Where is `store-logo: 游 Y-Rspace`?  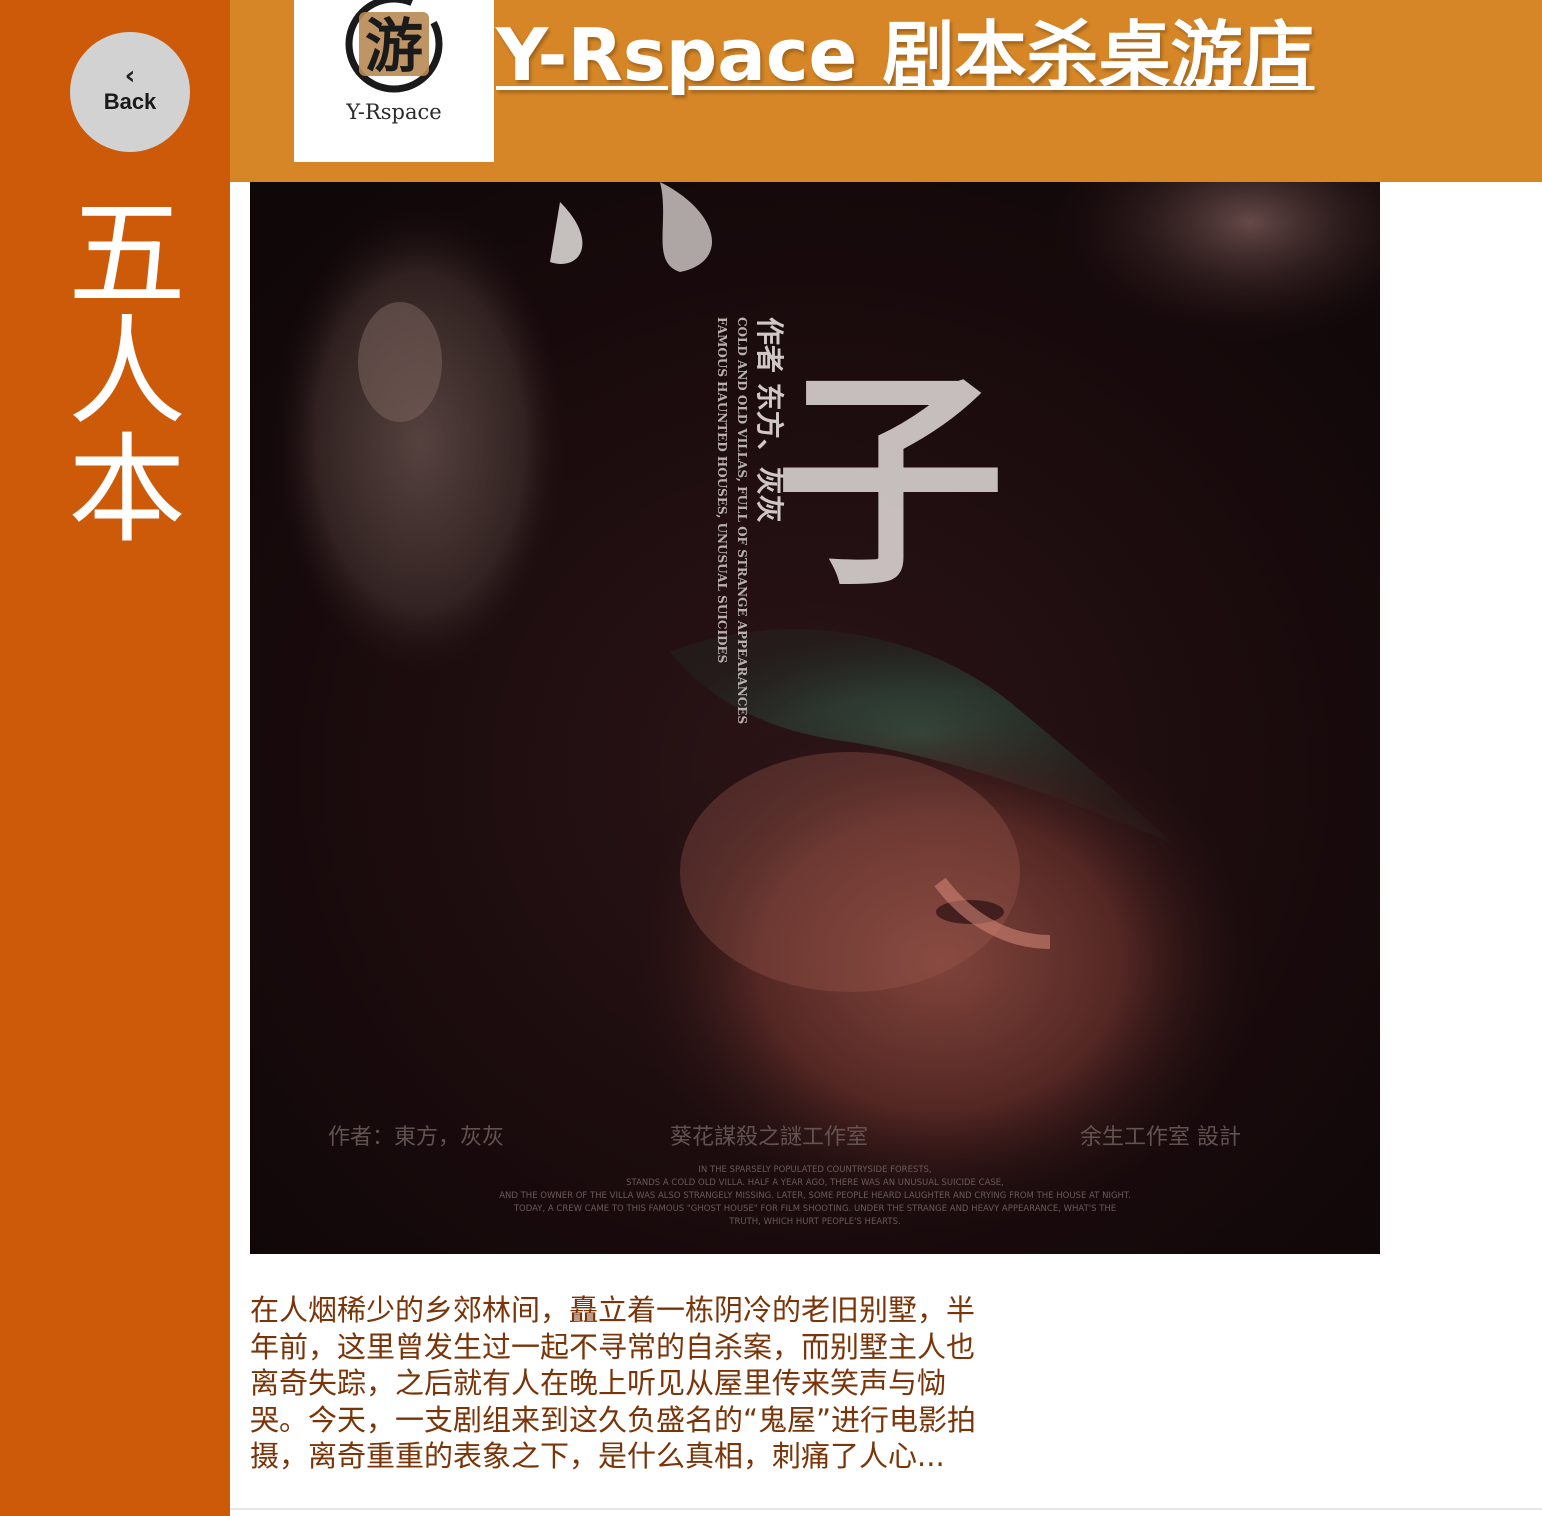
store-logo: 游 Y-Rspace is located at coordinates (394, 81).